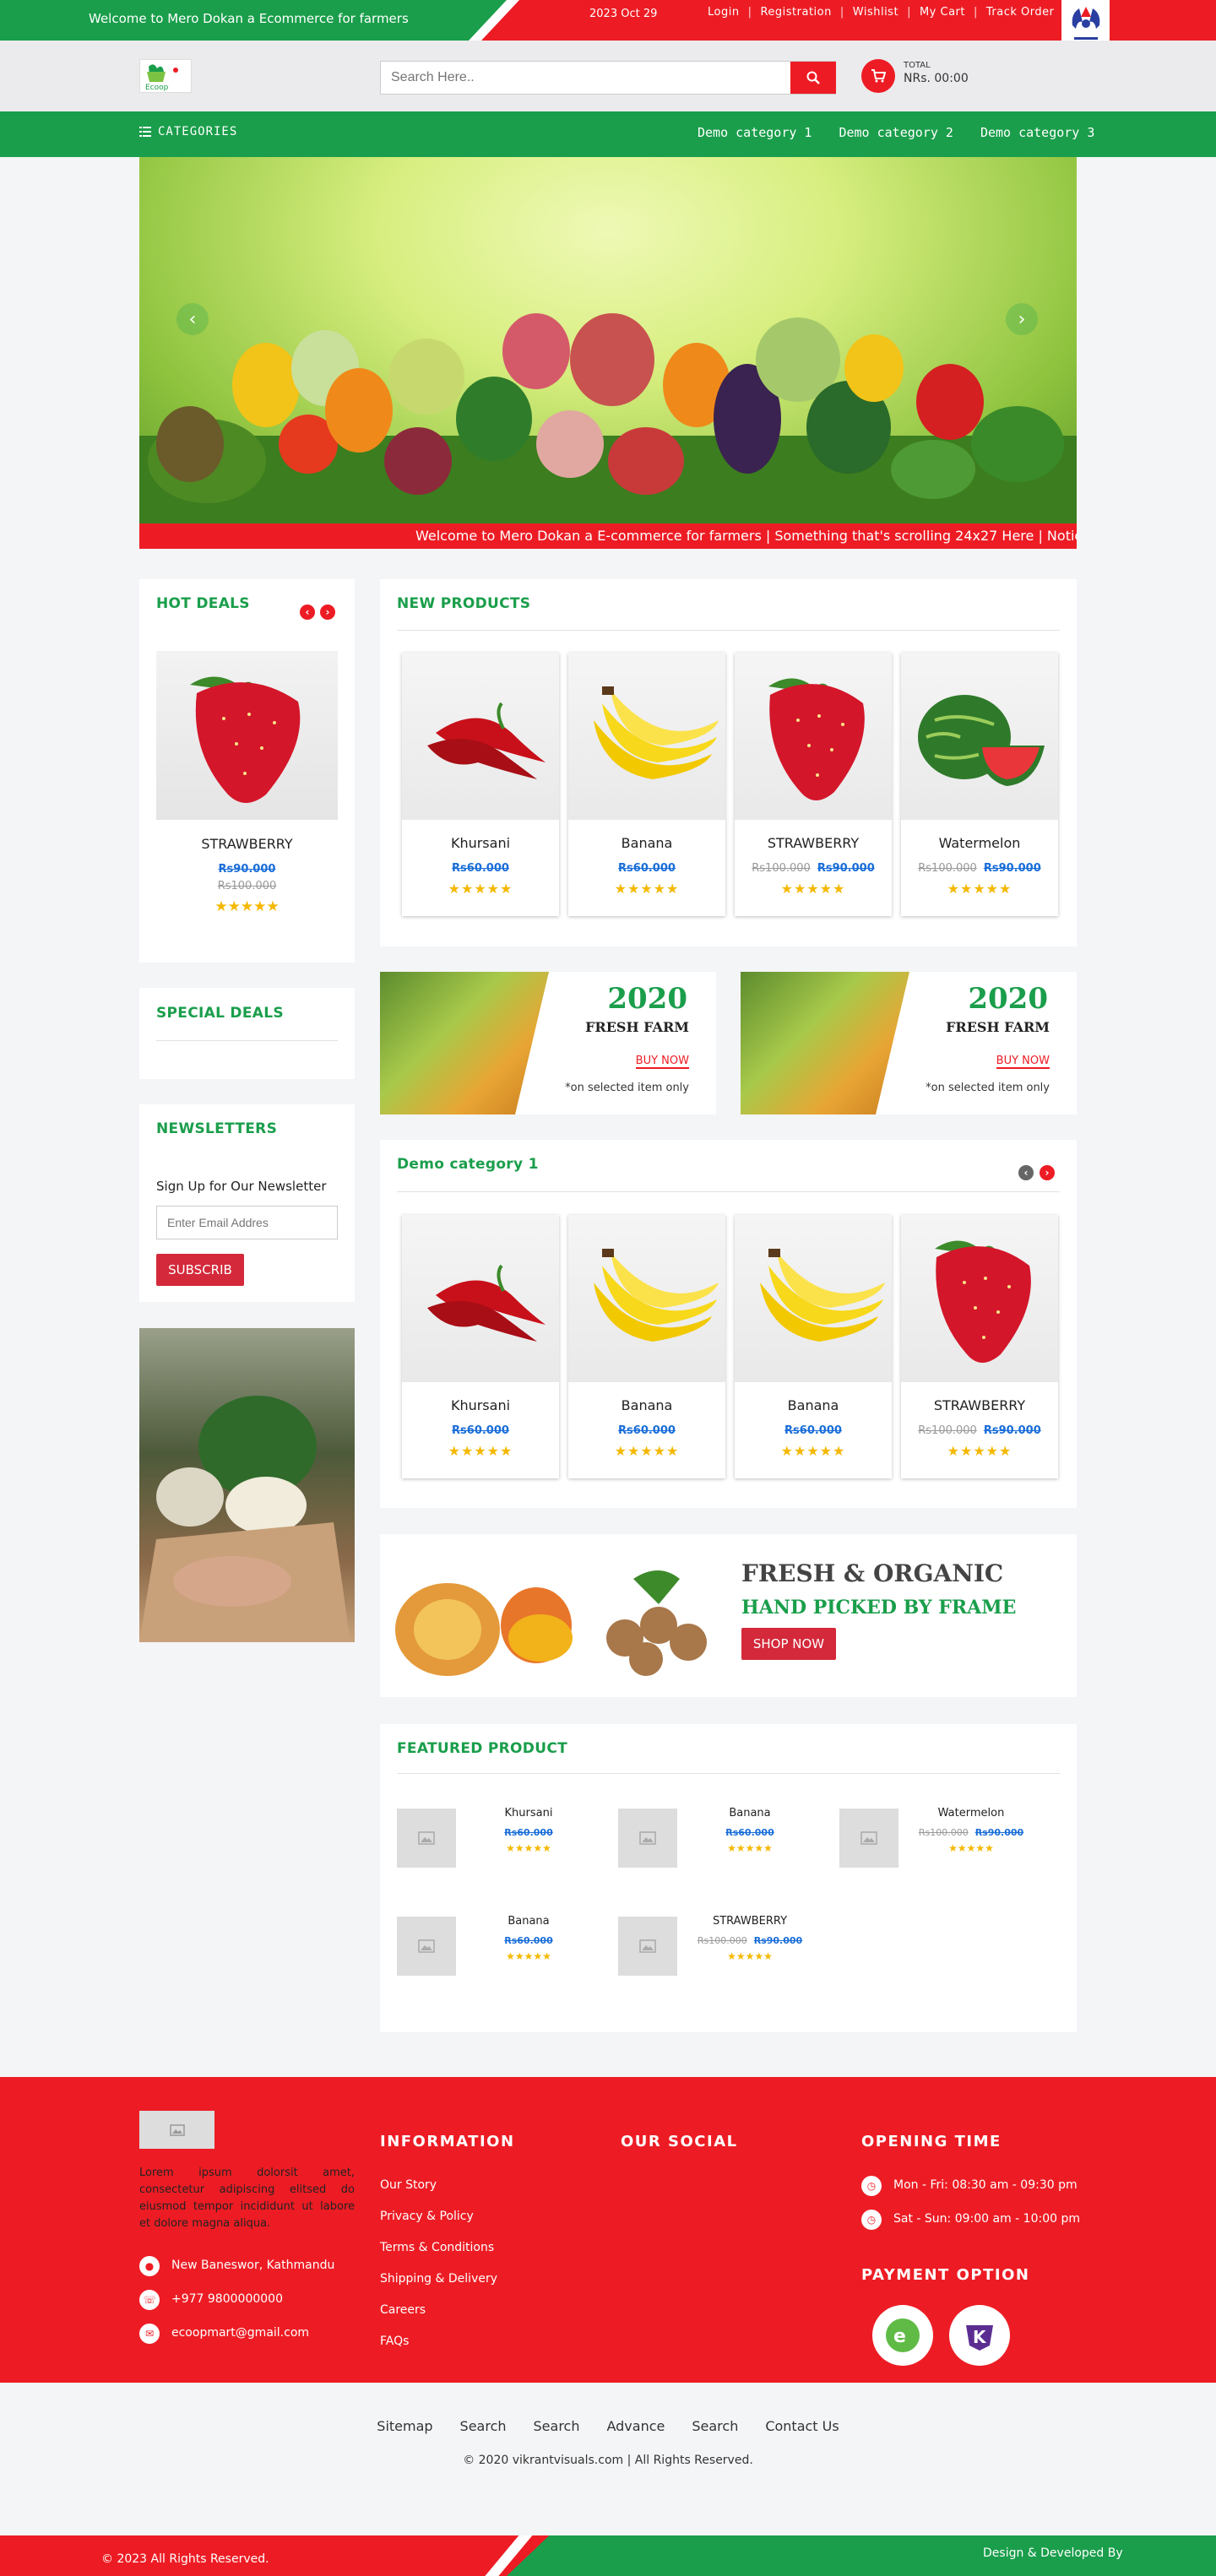  I want to click on my-cart-link: My Cart, so click(942, 12).